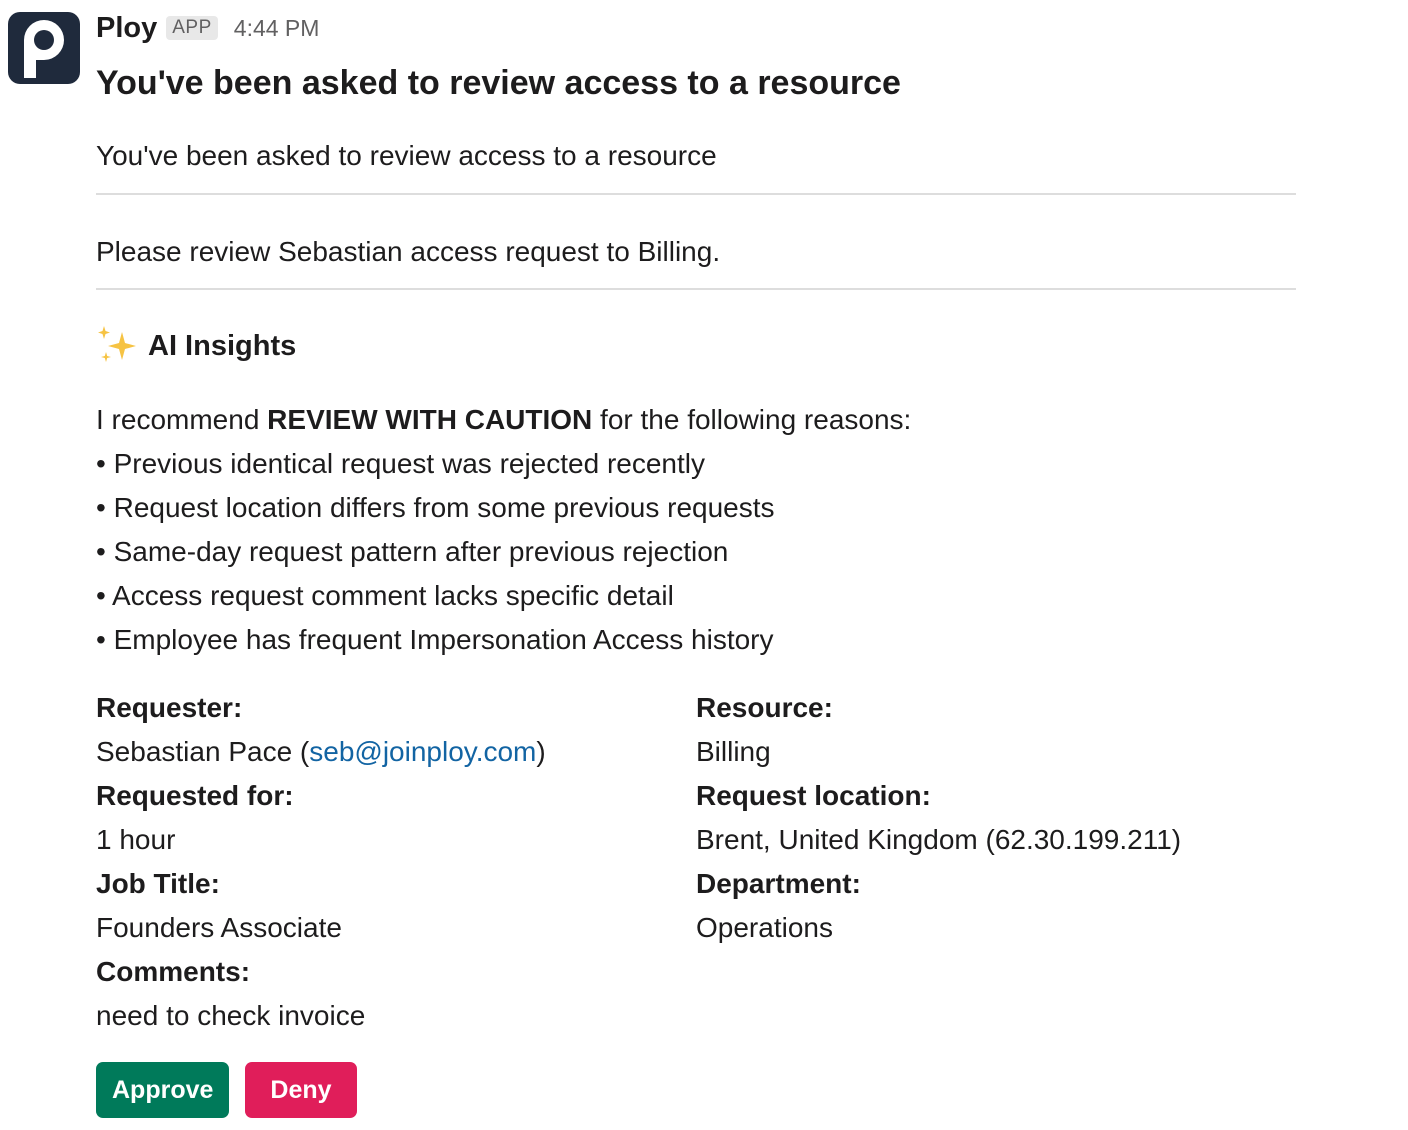 The width and height of the screenshot is (1408, 1130). Describe the element at coordinates (752, 420) in the screenshot. I see `recommendation-suffix: for the following reasons:` at that location.